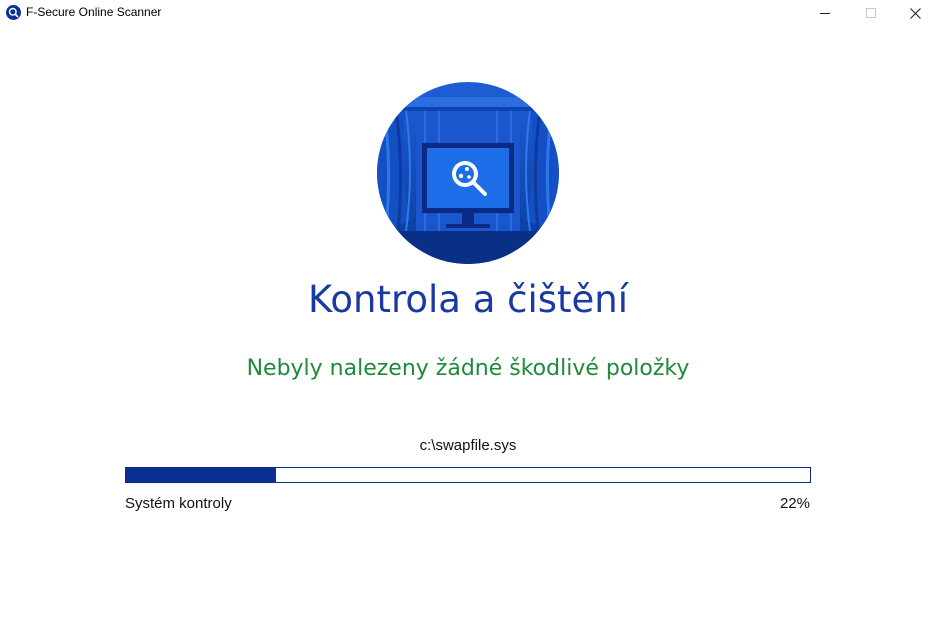 This screenshot has height=644, width=936. Describe the element at coordinates (468, 475) in the screenshot. I see `scan-progress-bar` at that location.